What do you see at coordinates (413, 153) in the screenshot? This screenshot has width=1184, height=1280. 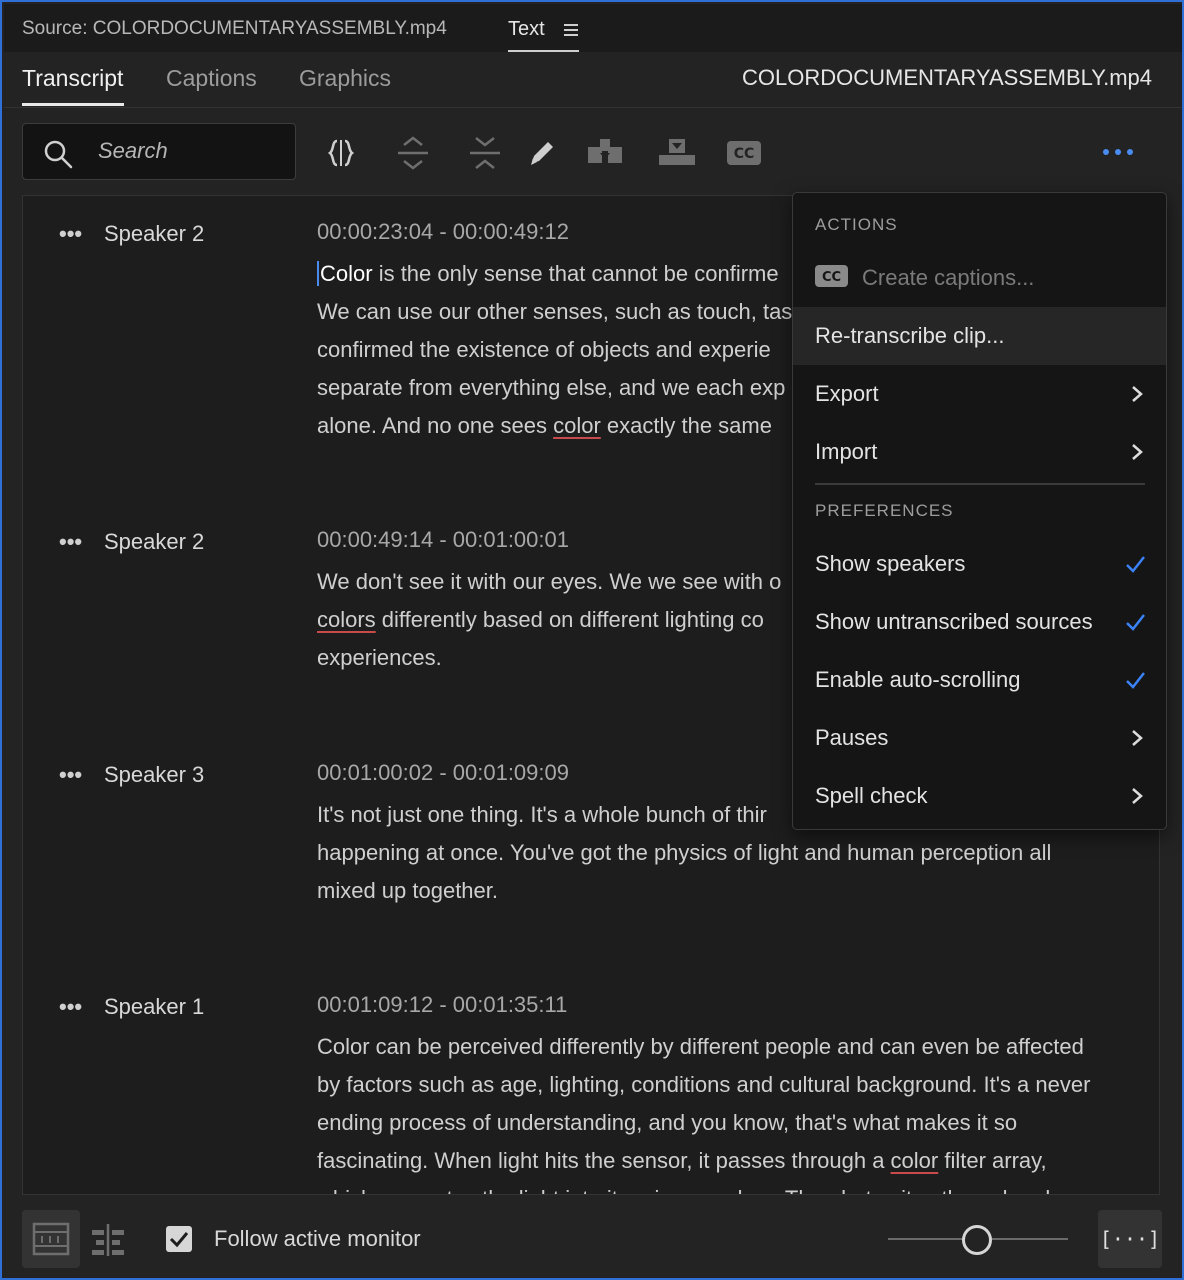 I see `expand-segments-icon` at bounding box center [413, 153].